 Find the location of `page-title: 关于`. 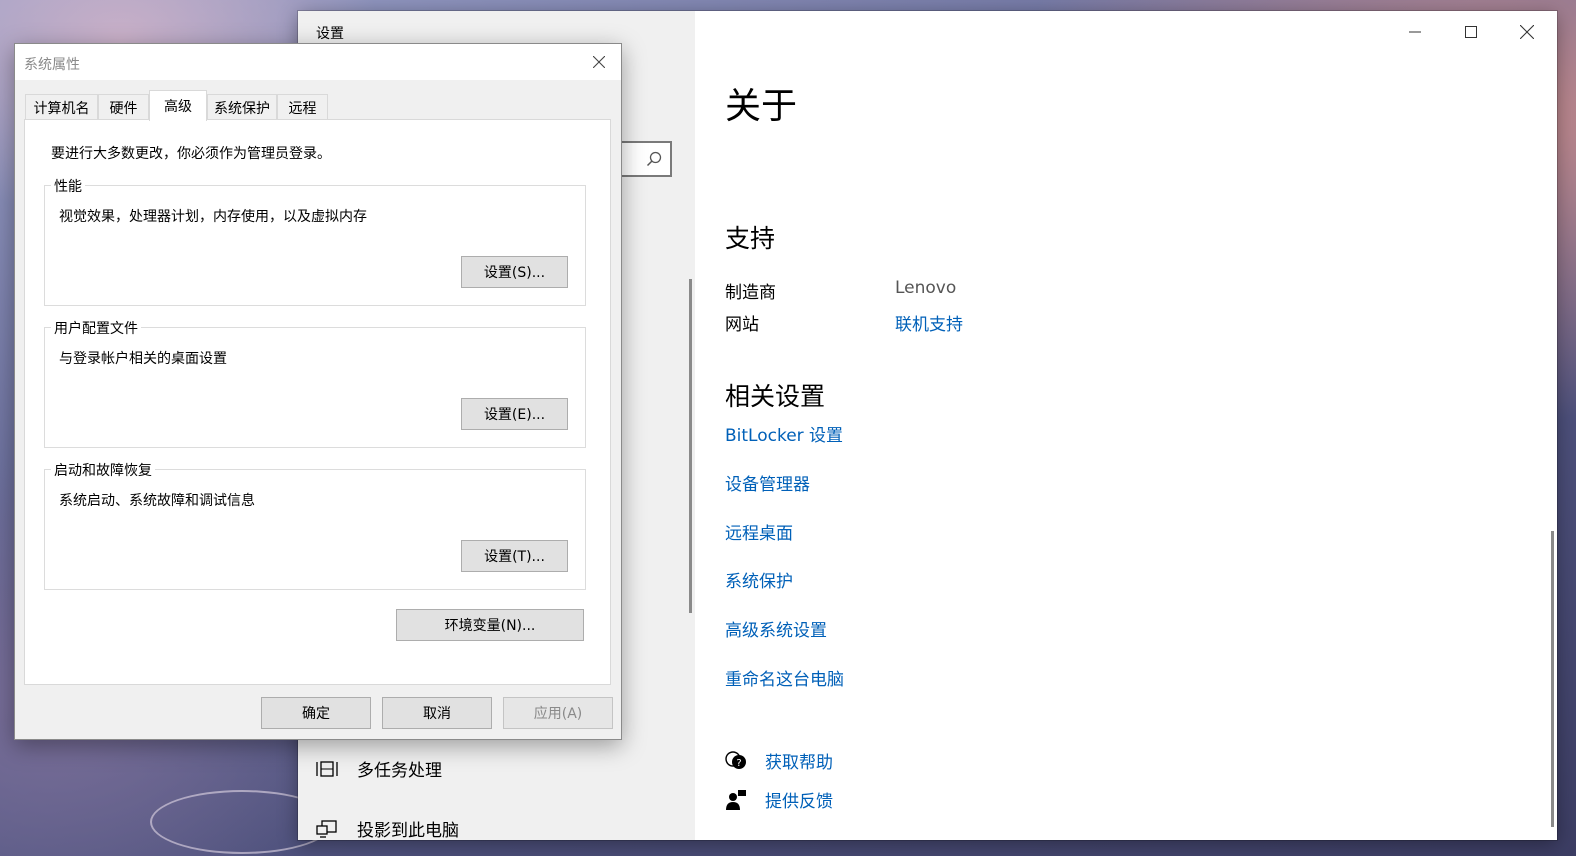

page-title: 关于 is located at coordinates (761, 106).